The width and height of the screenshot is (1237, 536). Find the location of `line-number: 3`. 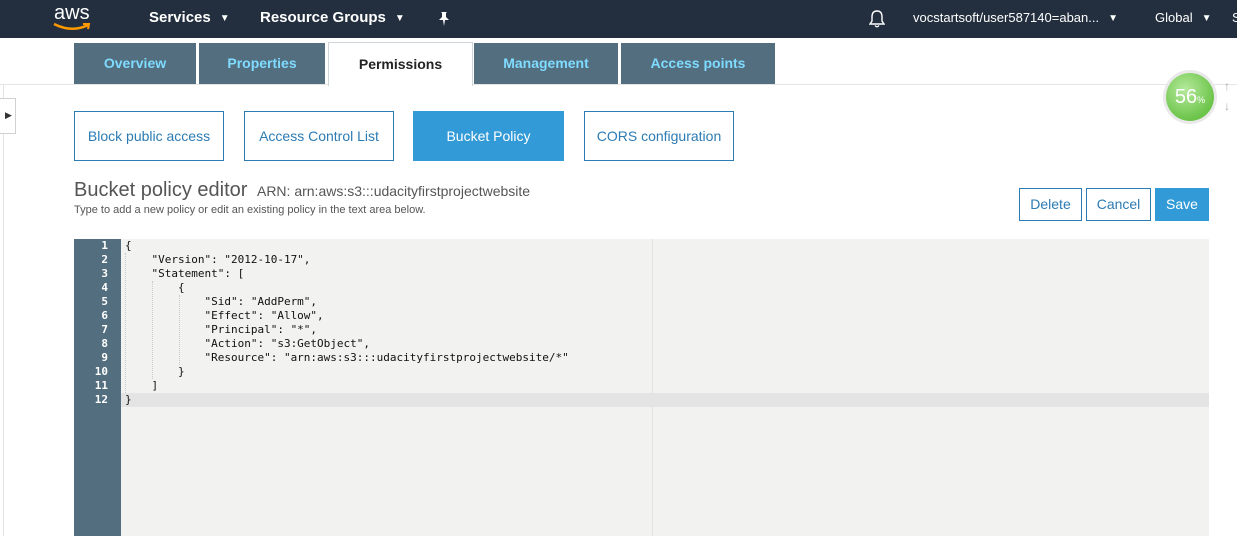

line-number: 3 is located at coordinates (104, 273).